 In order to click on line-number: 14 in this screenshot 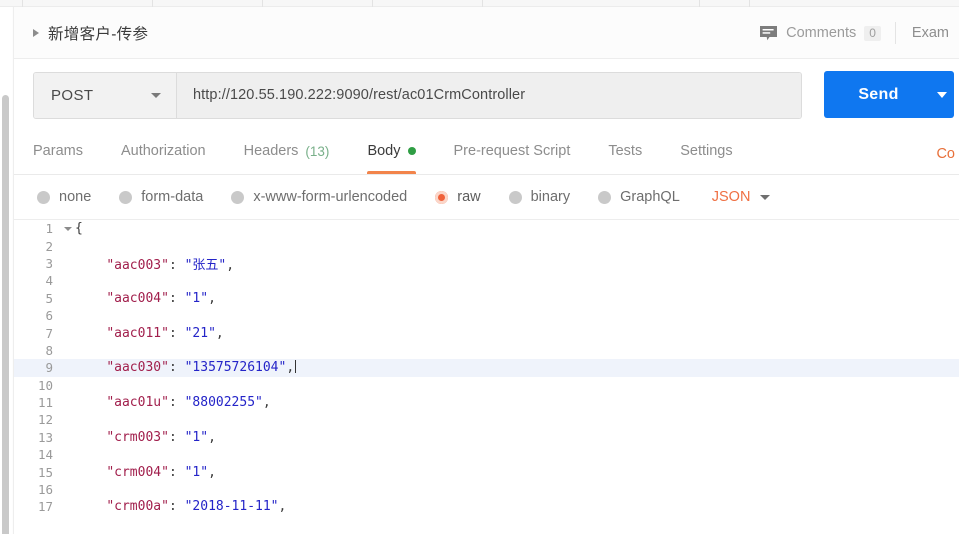, I will do `click(45, 455)`.